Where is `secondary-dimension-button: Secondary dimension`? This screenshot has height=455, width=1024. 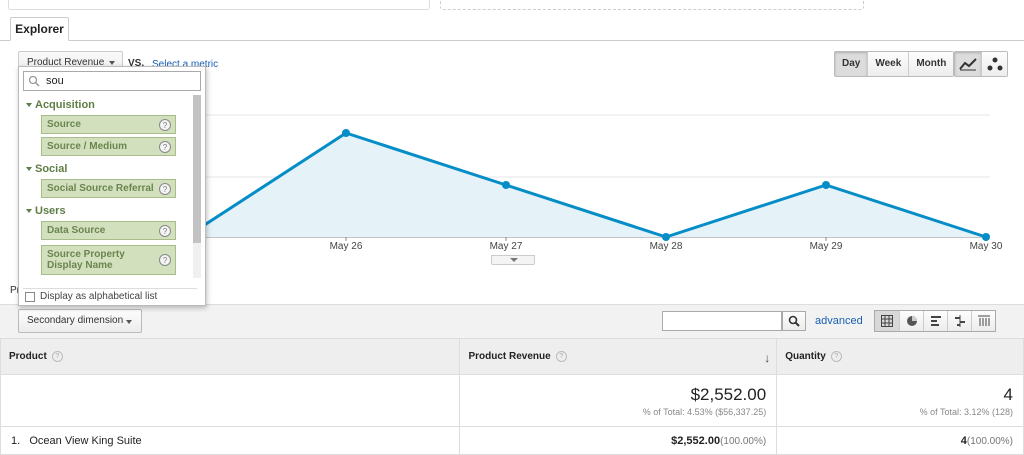
secondary-dimension-button: Secondary dimension is located at coordinates (80, 321).